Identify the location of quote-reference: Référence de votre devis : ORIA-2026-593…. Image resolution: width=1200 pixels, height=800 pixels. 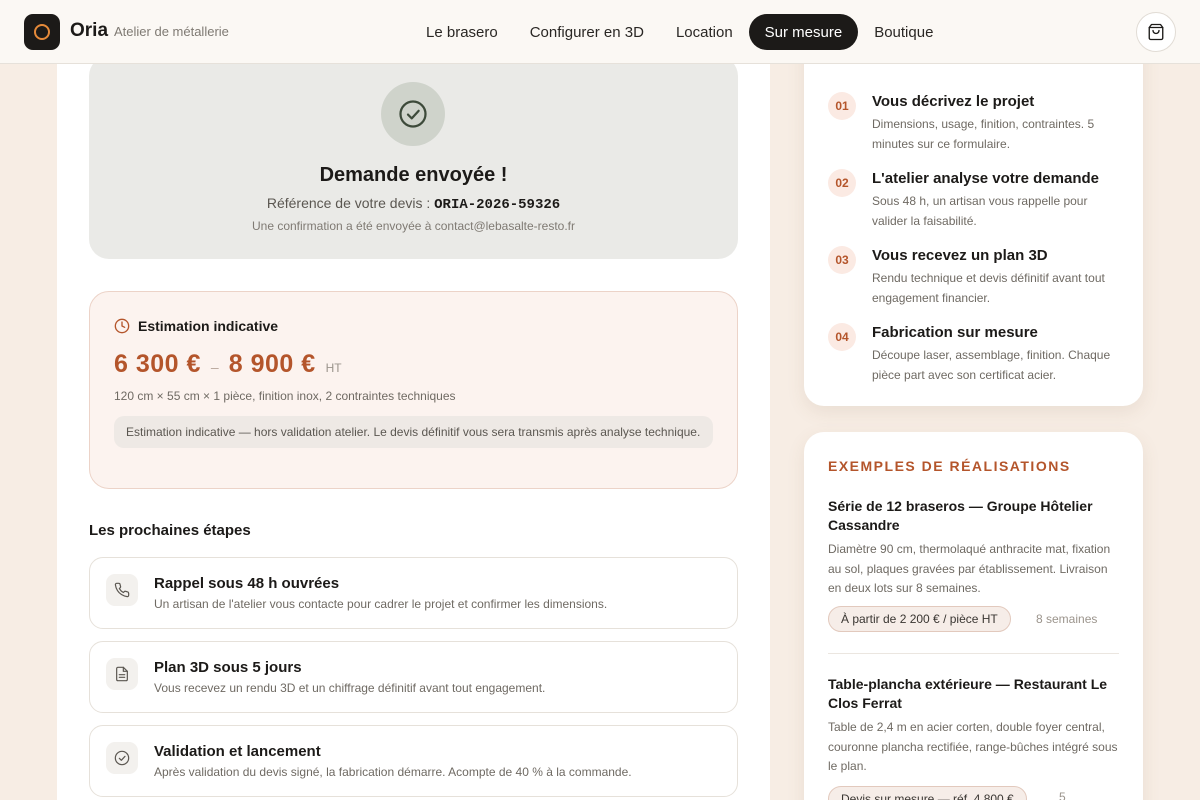
(413, 204).